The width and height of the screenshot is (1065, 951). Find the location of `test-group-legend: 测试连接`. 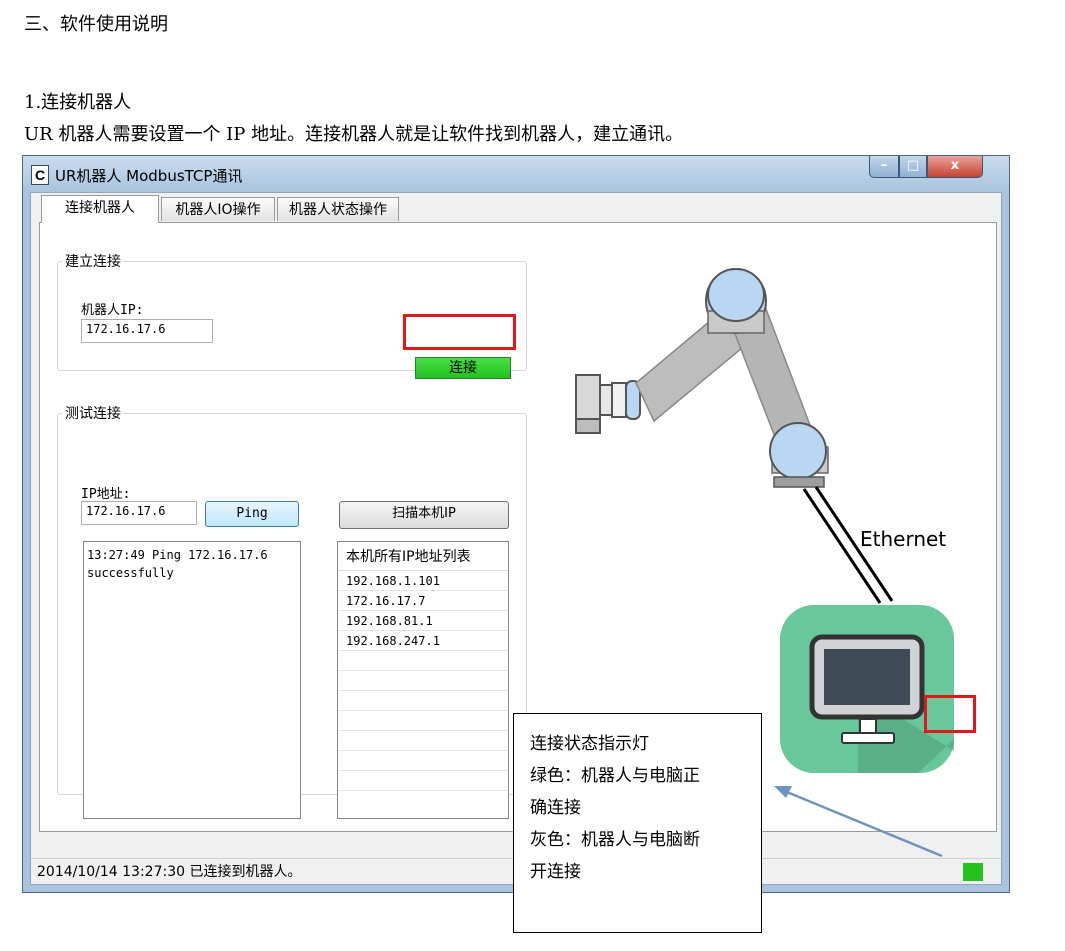

test-group-legend: 测试连接 is located at coordinates (93, 414).